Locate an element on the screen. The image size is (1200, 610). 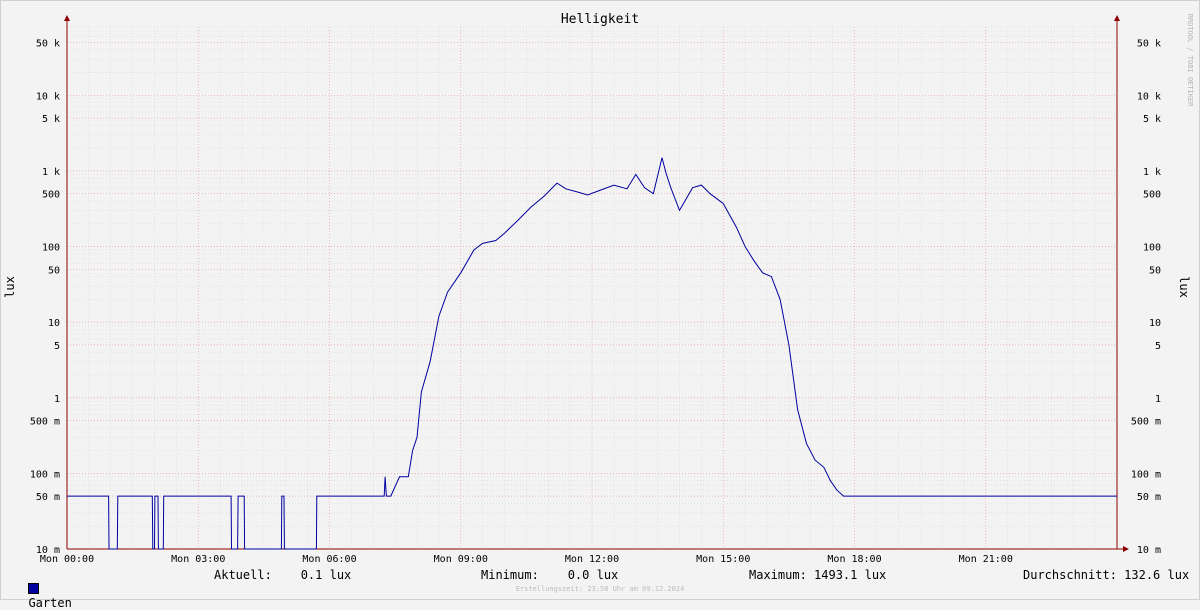
x-tick-label: Mon 15:00 is located at coordinates (723, 559).